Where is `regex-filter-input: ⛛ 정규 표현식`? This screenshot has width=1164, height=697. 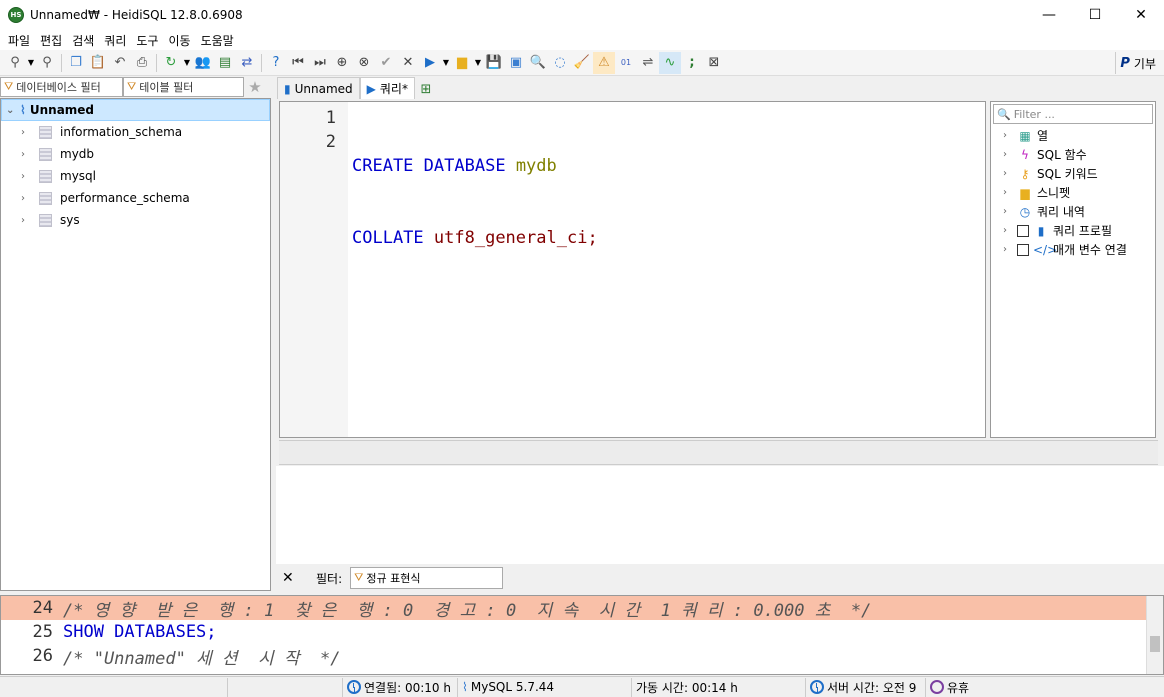
regex-filter-input: ⛛ 정규 표현식 is located at coordinates (427, 578).